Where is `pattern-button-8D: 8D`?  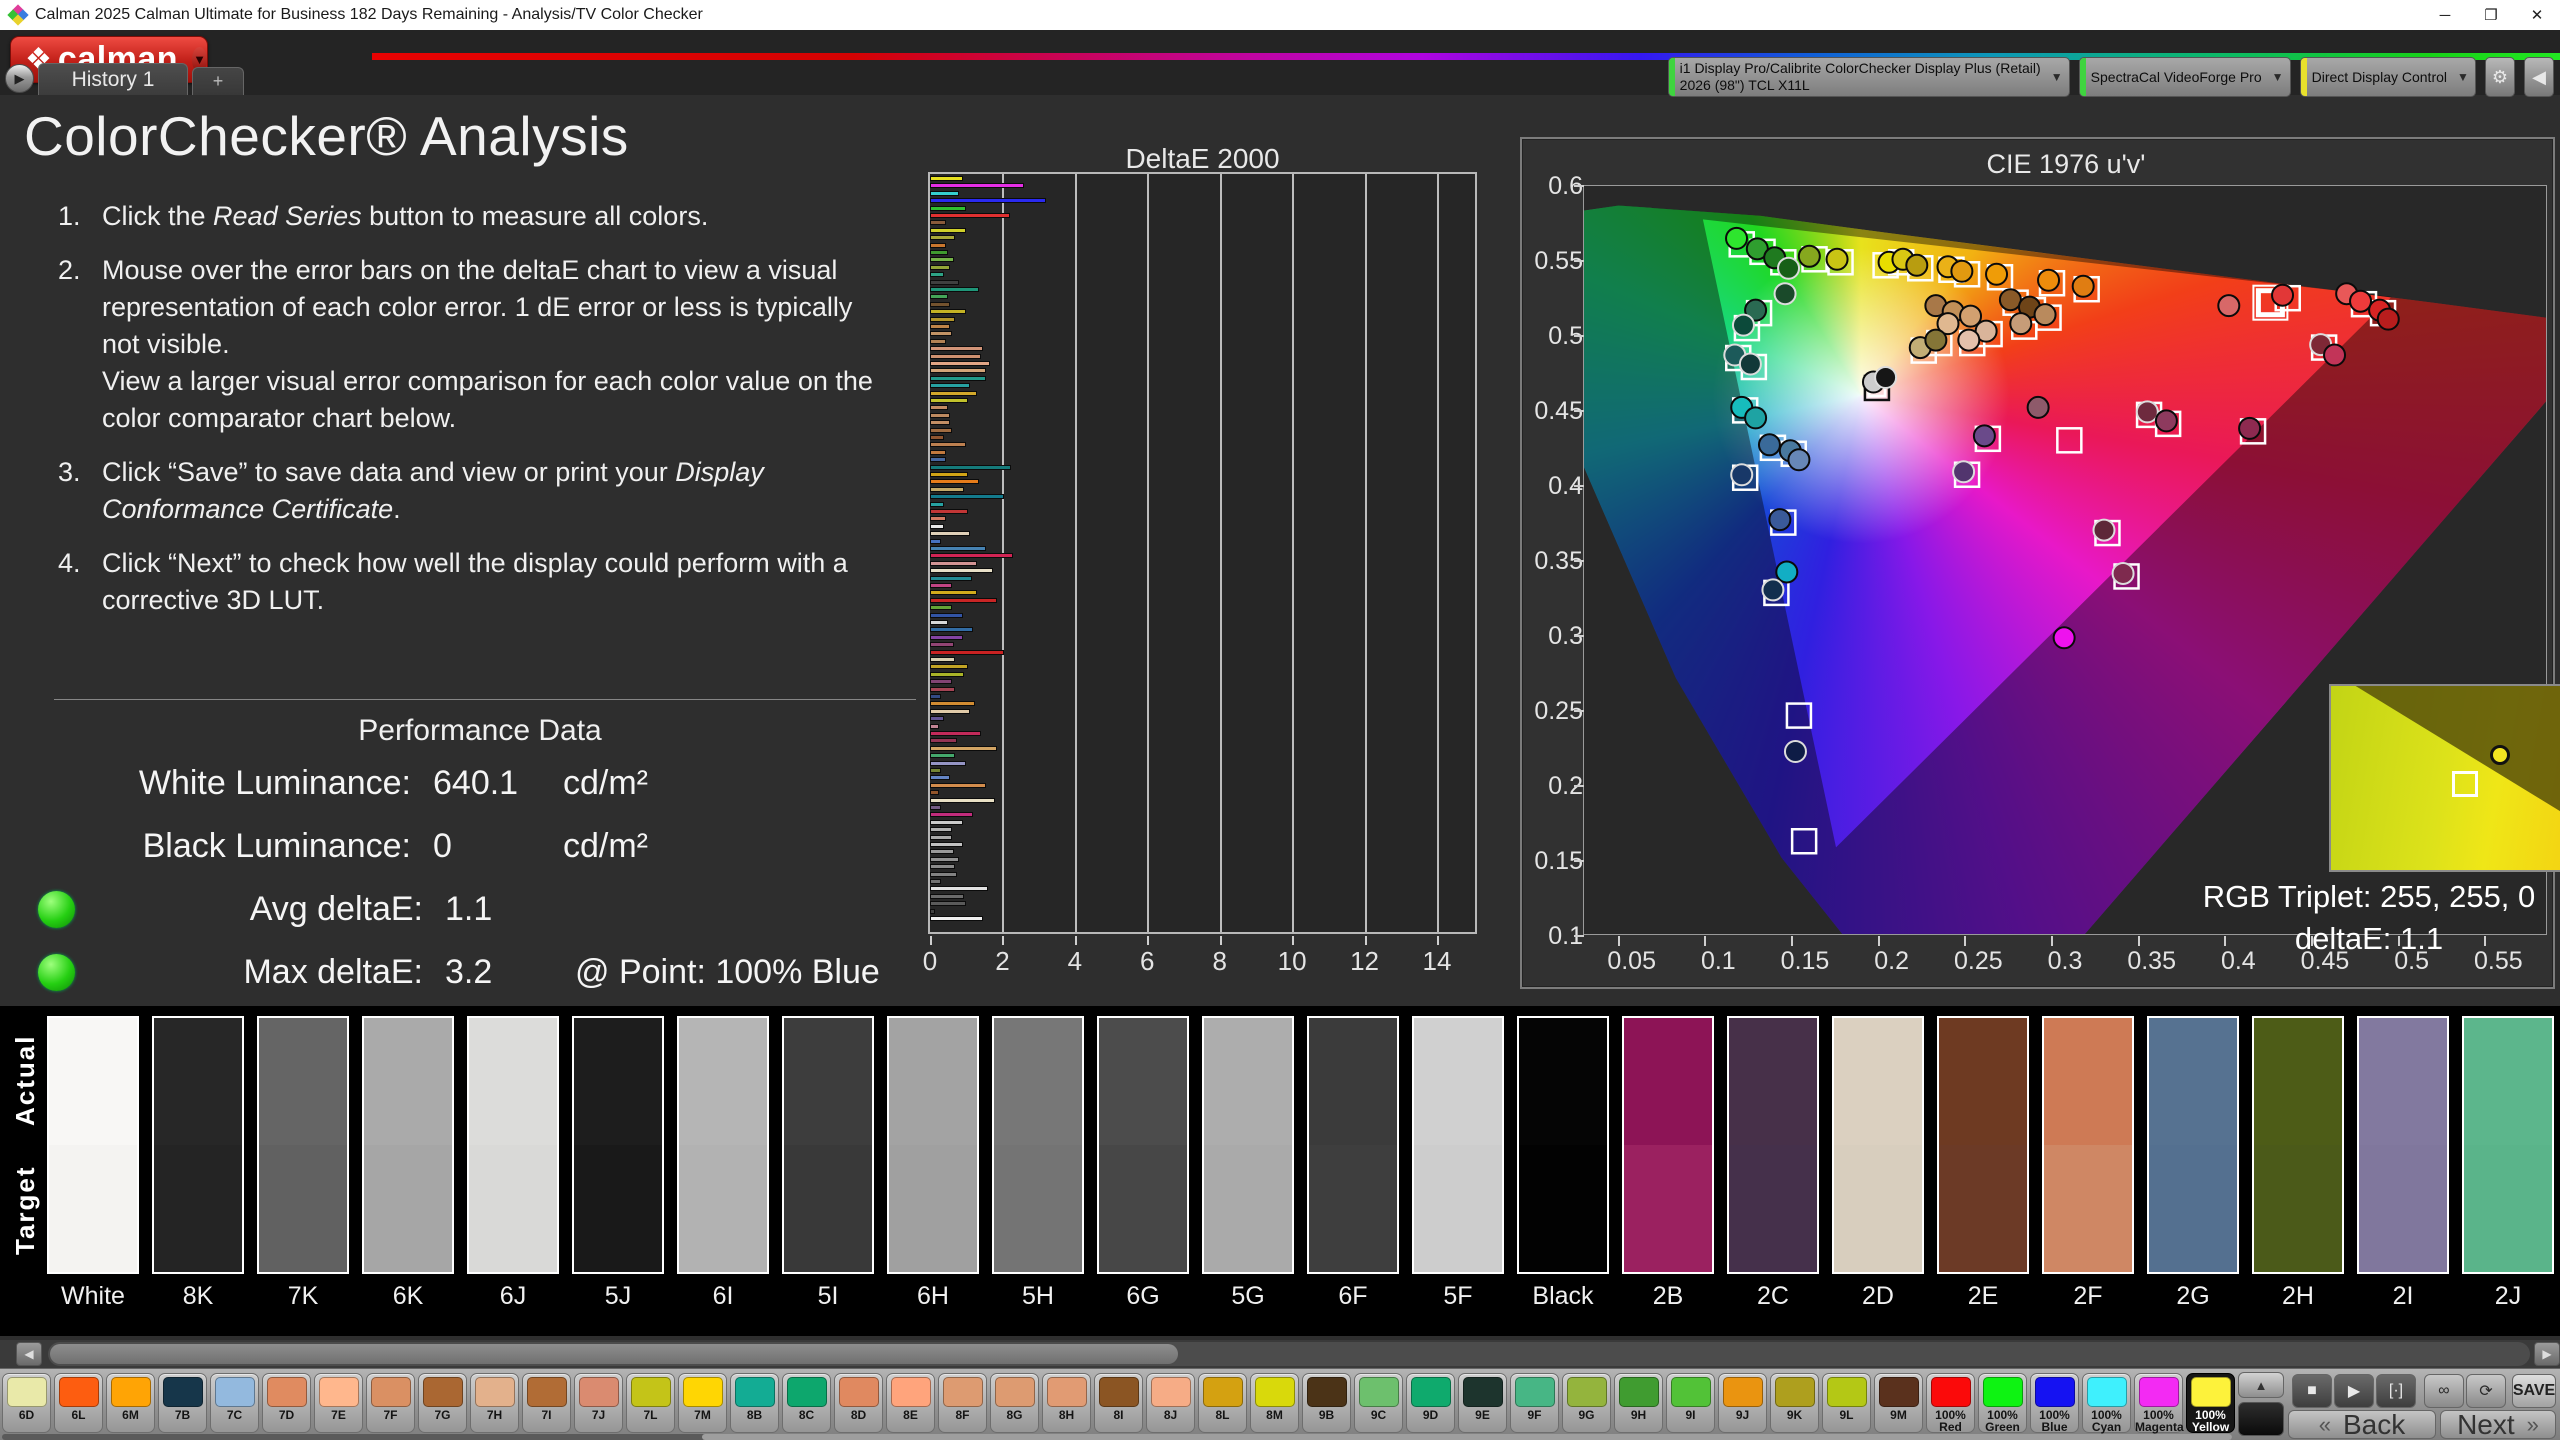
pattern-button-8D: 8D is located at coordinates (858, 1403).